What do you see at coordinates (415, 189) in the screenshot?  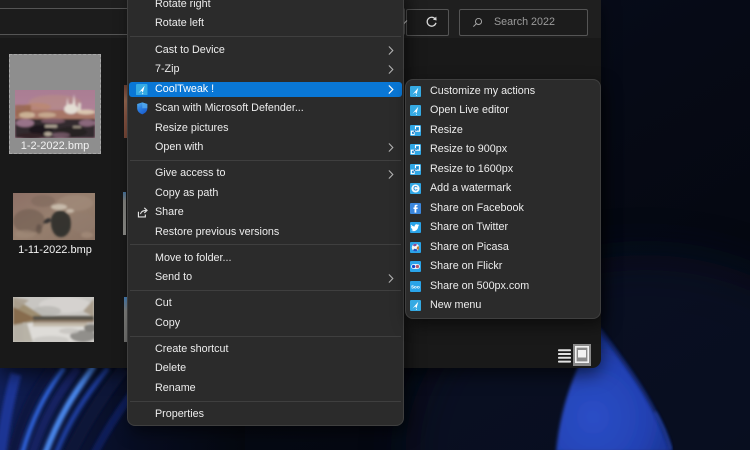 I see `svg-text: C` at bounding box center [415, 189].